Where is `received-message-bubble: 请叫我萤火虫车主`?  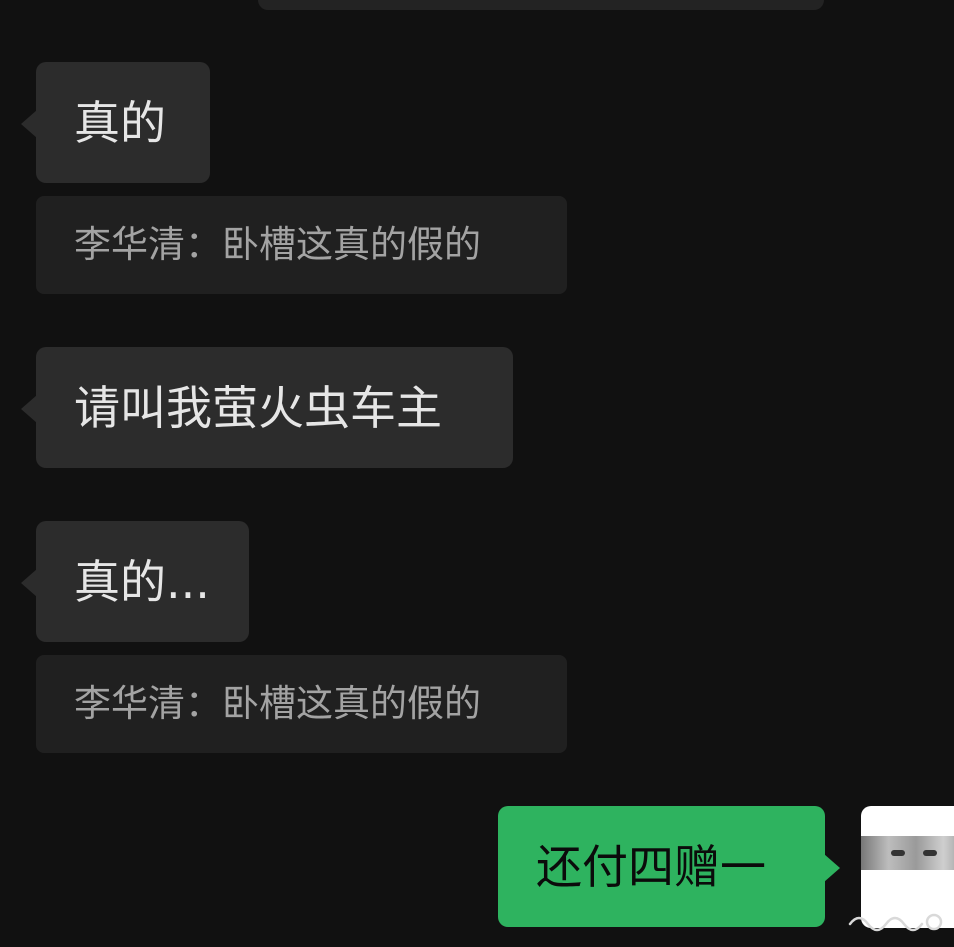
received-message-bubble: 请叫我萤火虫车主 is located at coordinates (267, 407).